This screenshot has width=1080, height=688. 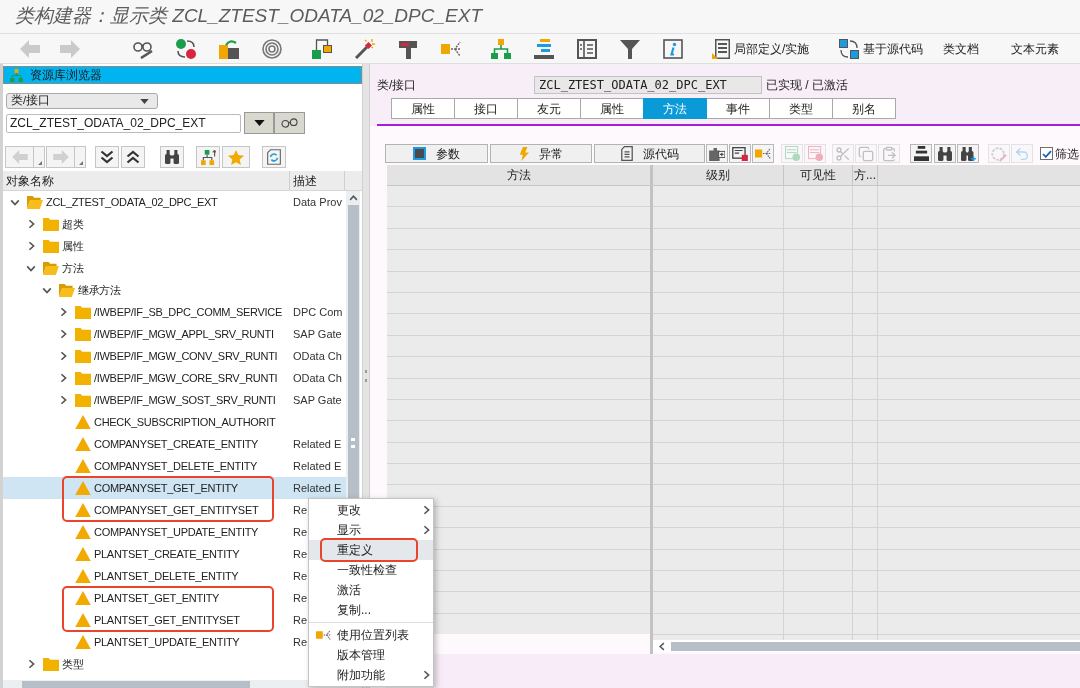 What do you see at coordinates (185, 400) in the screenshot?
I see `tree-item-label: /IWBEP/IF_MGW_SOST_SRV_RUNTI` at bounding box center [185, 400].